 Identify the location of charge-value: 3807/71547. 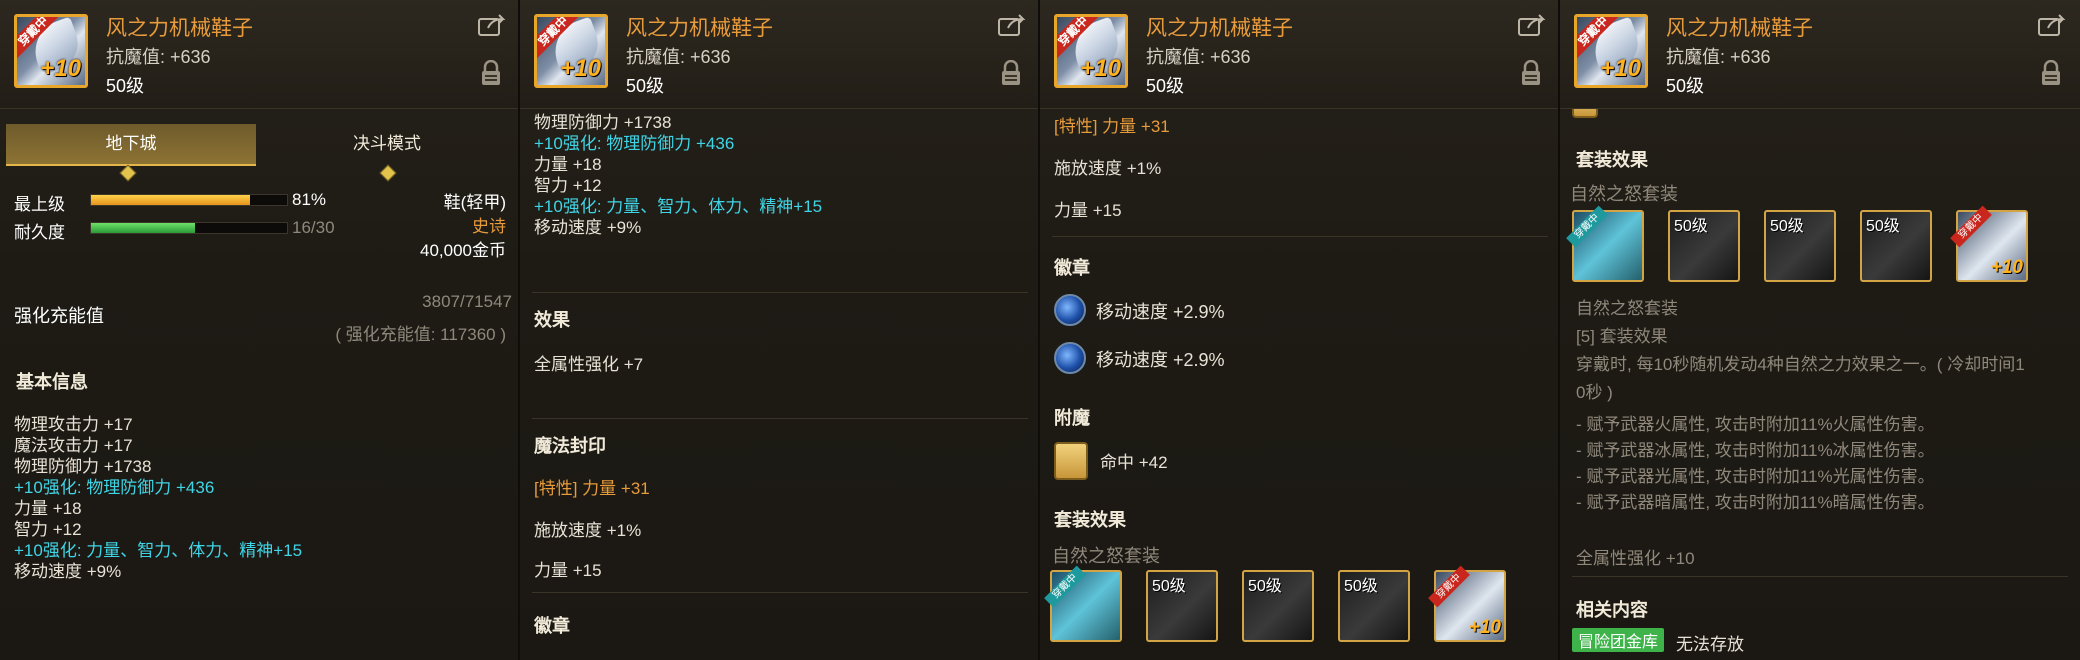
(467, 301).